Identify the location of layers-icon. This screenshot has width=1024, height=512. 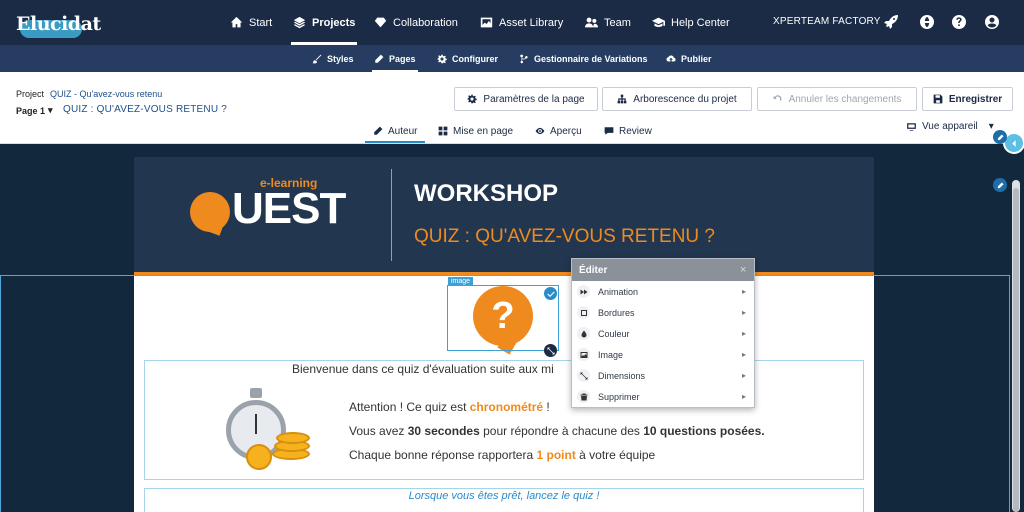
(299, 22).